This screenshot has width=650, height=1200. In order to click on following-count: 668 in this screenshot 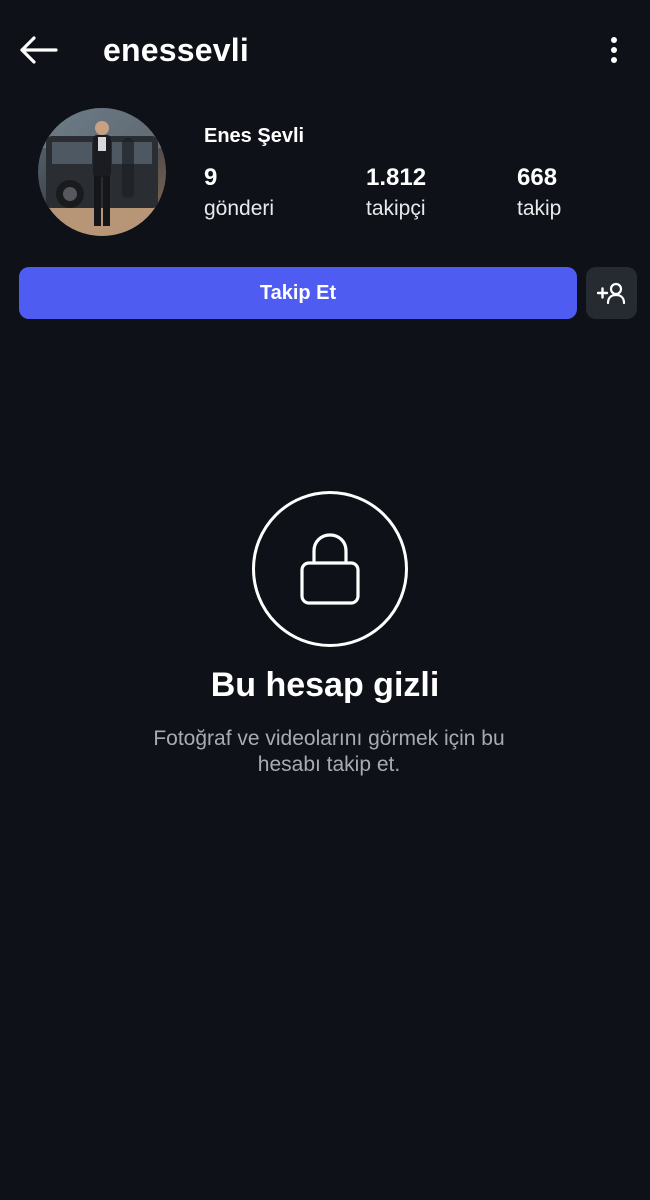, I will do `click(537, 177)`.